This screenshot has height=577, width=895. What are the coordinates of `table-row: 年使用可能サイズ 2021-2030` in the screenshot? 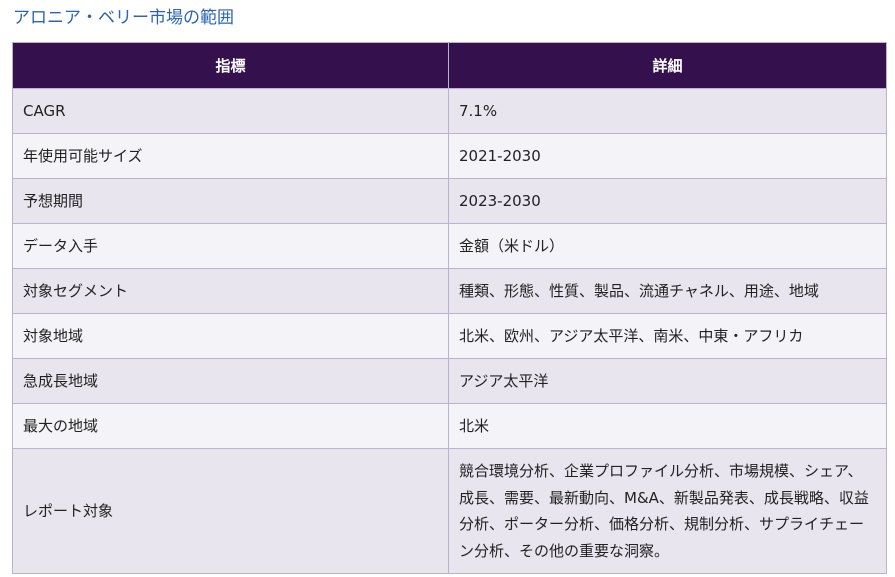 It's located at (449, 156).